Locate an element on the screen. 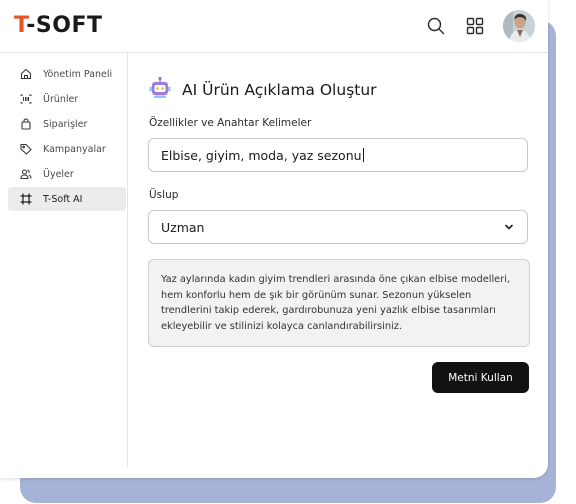 This screenshot has height=504, width=576. style-value: Uzman is located at coordinates (183, 227).